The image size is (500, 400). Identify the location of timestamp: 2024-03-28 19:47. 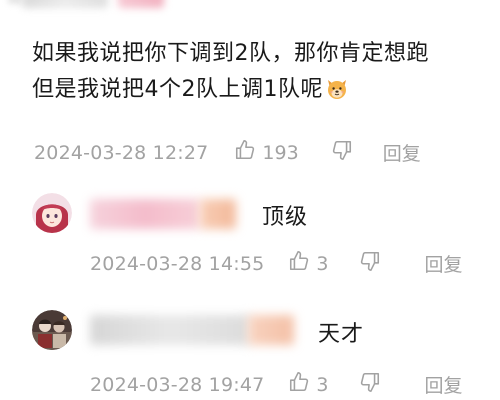
(177, 384).